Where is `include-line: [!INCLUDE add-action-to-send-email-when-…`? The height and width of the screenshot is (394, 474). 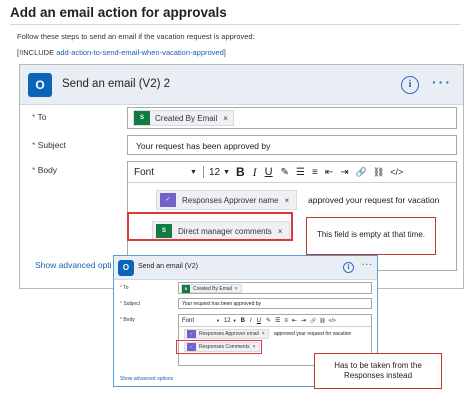 include-line: [!INCLUDE add-action-to-send-email-when-… is located at coordinates (121, 52).